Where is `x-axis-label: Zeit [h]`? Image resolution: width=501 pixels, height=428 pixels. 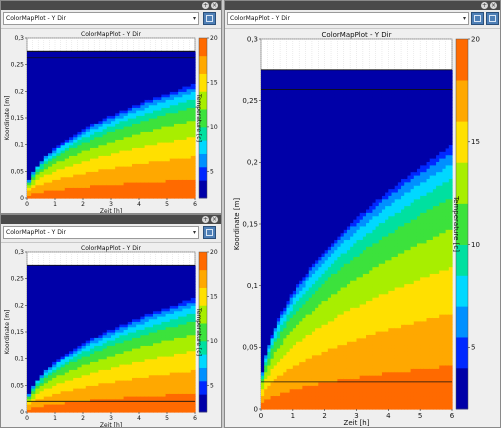
x-axis-label: Zeit [h] is located at coordinates (111, 425).